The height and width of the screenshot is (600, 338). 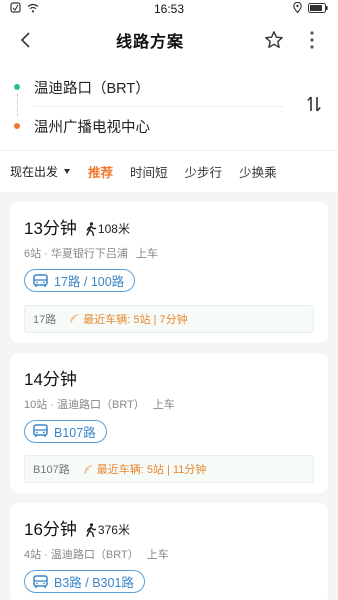 I want to click on route-panel: 温迪路口（BRT） 温州广播电视中心, so click(x=169, y=106).